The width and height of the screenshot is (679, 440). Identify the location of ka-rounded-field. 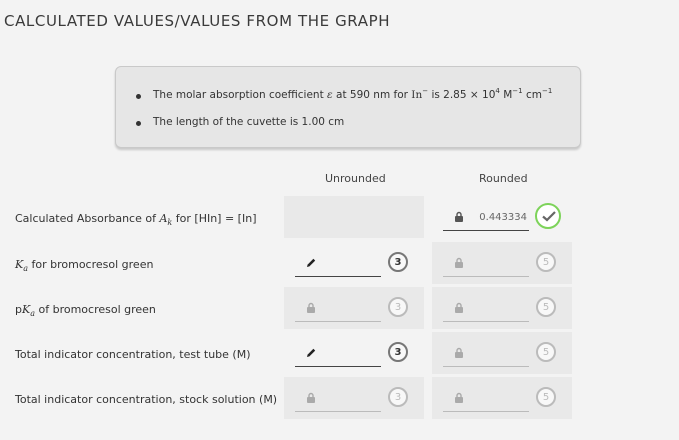
(486, 265).